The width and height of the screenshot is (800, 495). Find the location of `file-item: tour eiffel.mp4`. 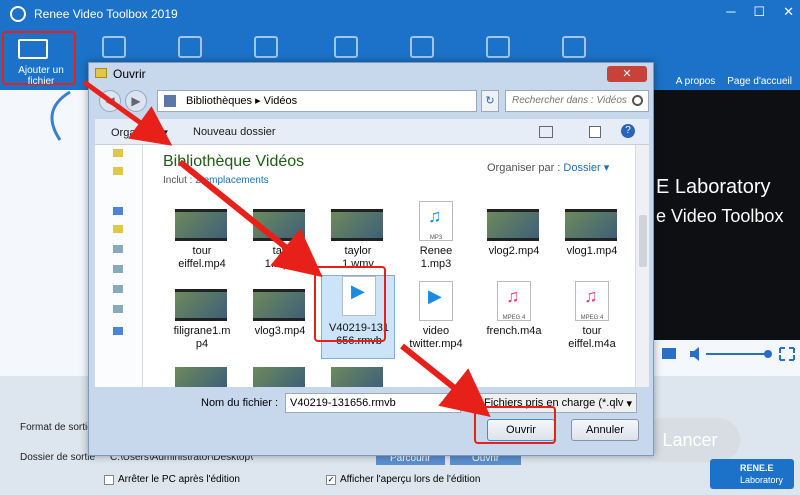

file-item: tour eiffel.mp4 is located at coordinates (202, 242).